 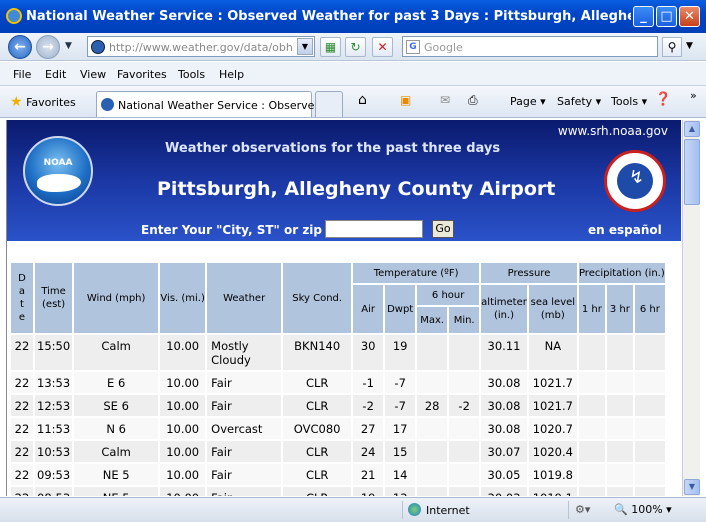 What do you see at coordinates (504, 382) in the screenshot?
I see `cell-alt: 30.08` at bounding box center [504, 382].